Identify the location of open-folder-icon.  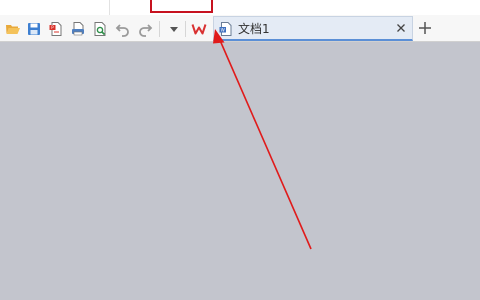
(13, 29).